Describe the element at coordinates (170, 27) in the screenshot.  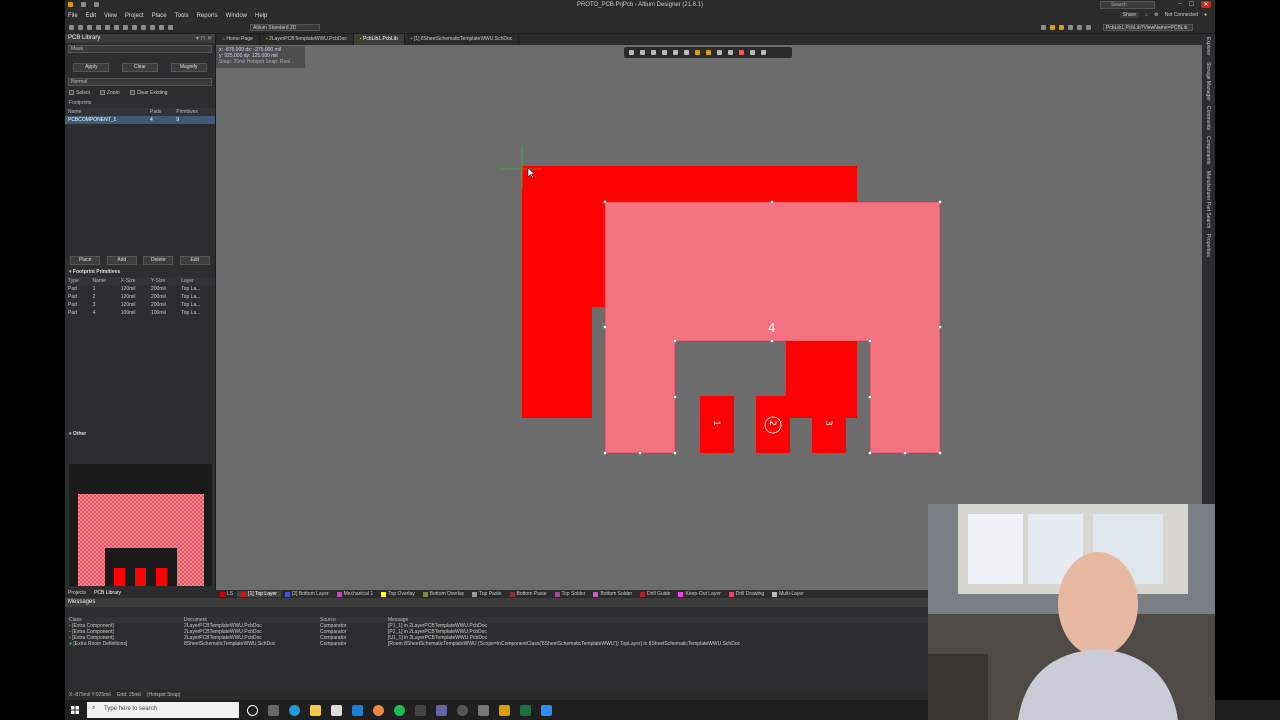
I see `grid-icon` at that location.